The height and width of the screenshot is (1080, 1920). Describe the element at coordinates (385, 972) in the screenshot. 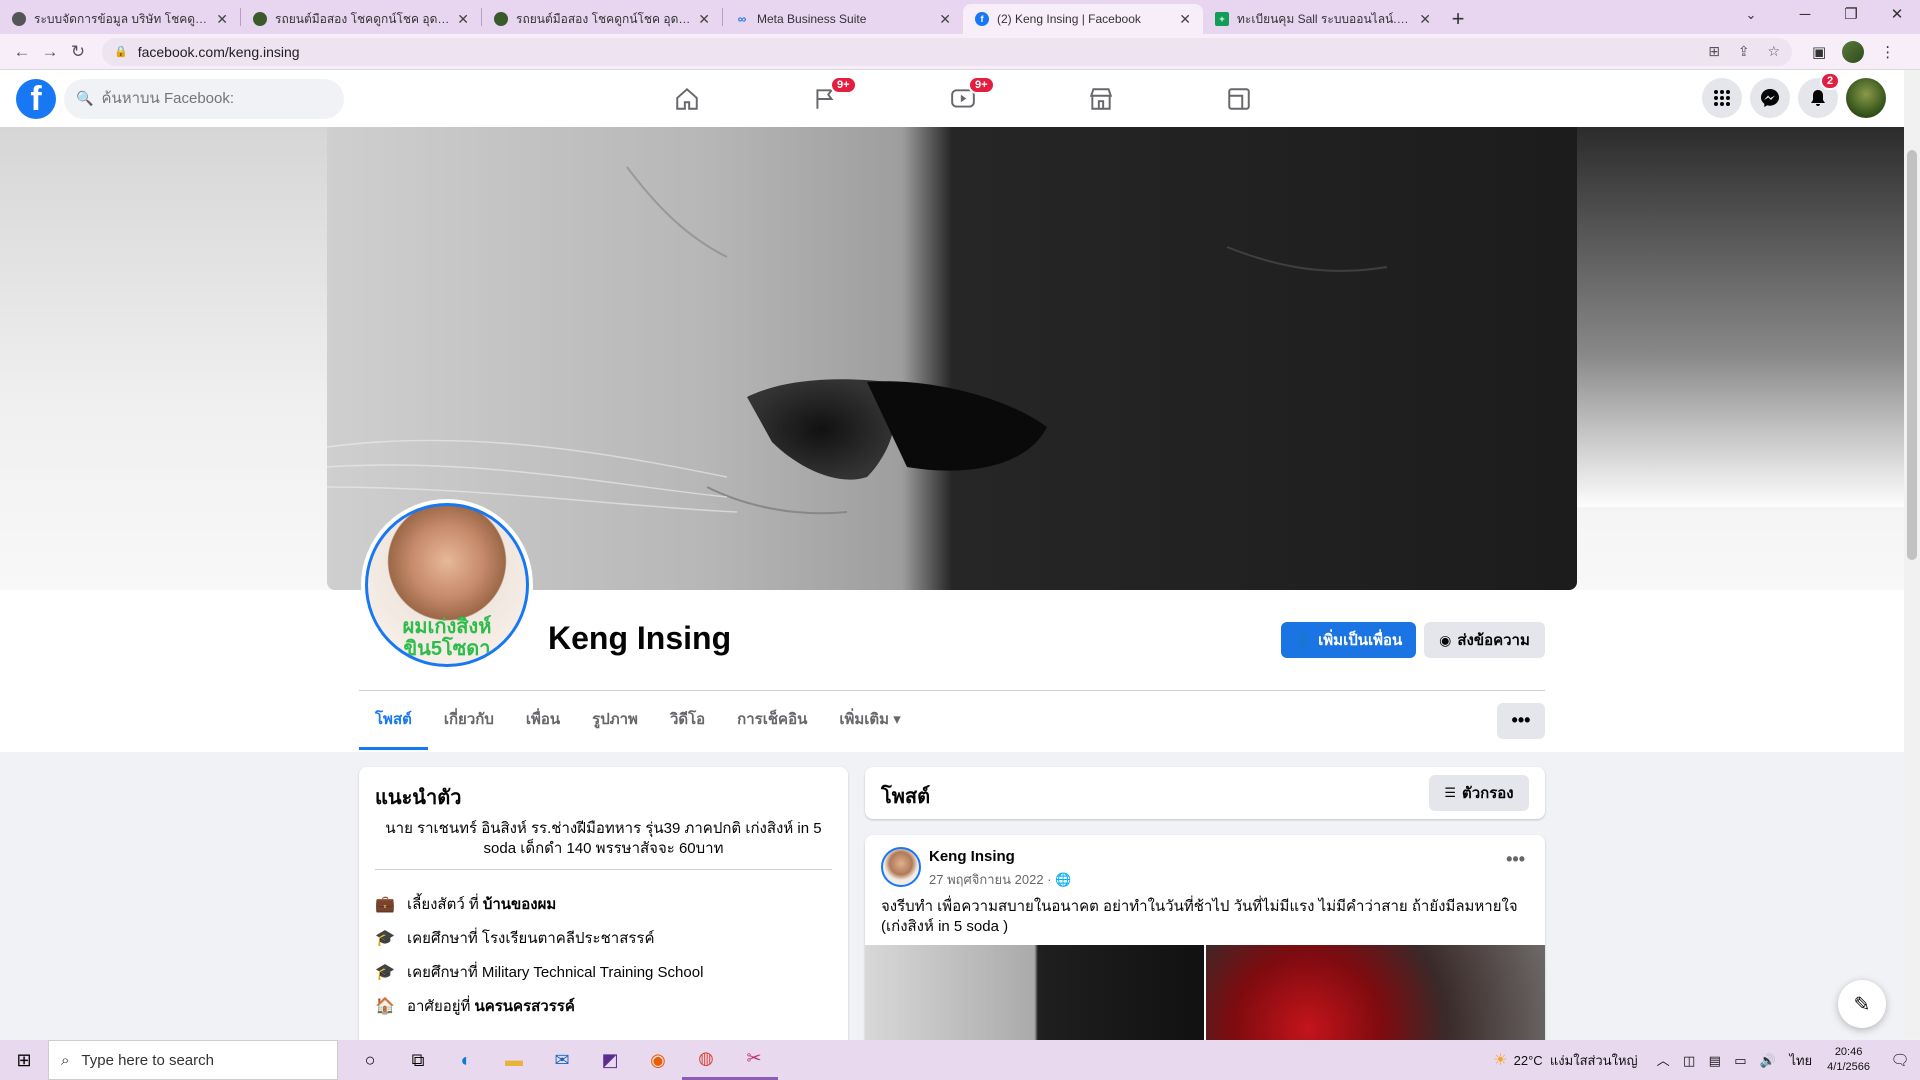

I see `graduation-cap-icon: 🎓` at that location.